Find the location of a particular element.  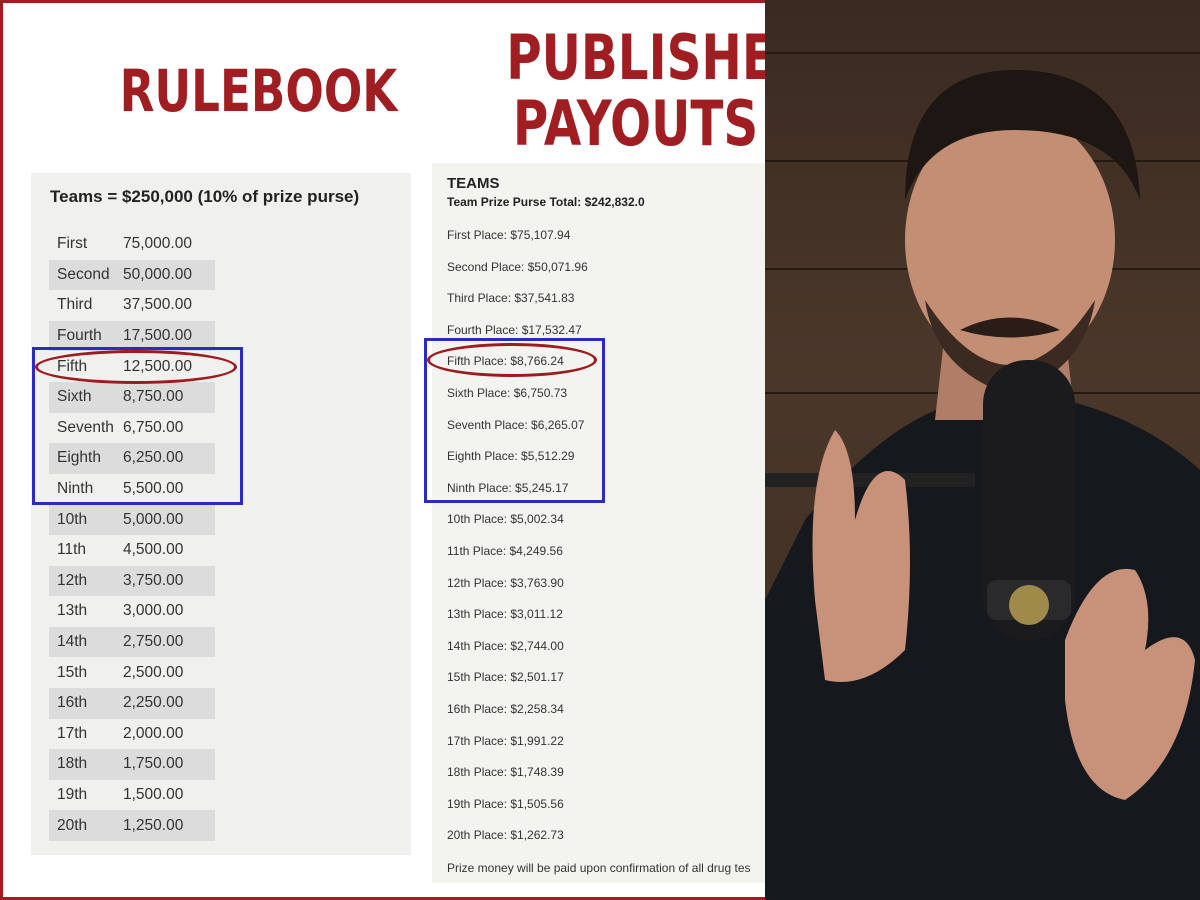

published-row: 20th Place: $1,262.73 is located at coordinates (505, 835).